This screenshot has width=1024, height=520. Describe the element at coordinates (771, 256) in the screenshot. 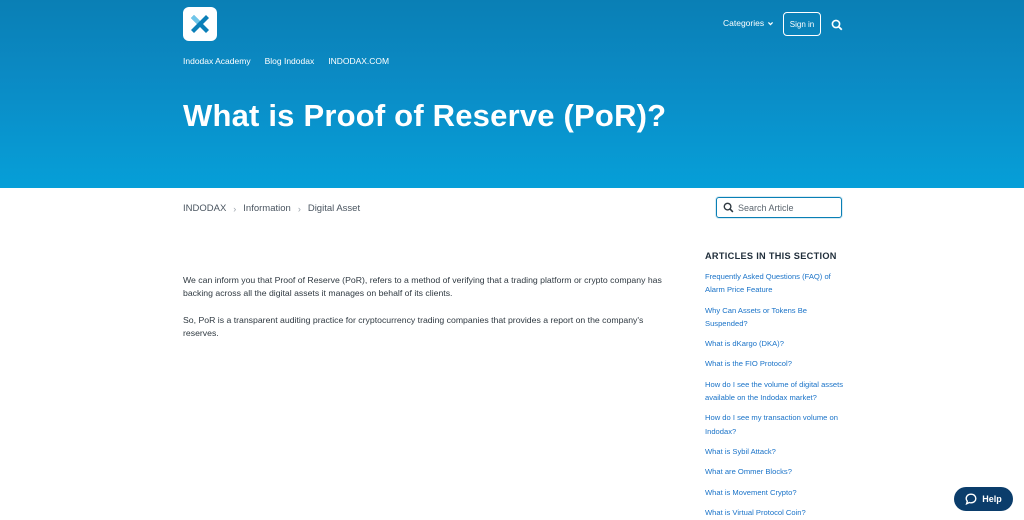

I see `sidebar-heading: ARTICLES IN THIS SECTION` at that location.